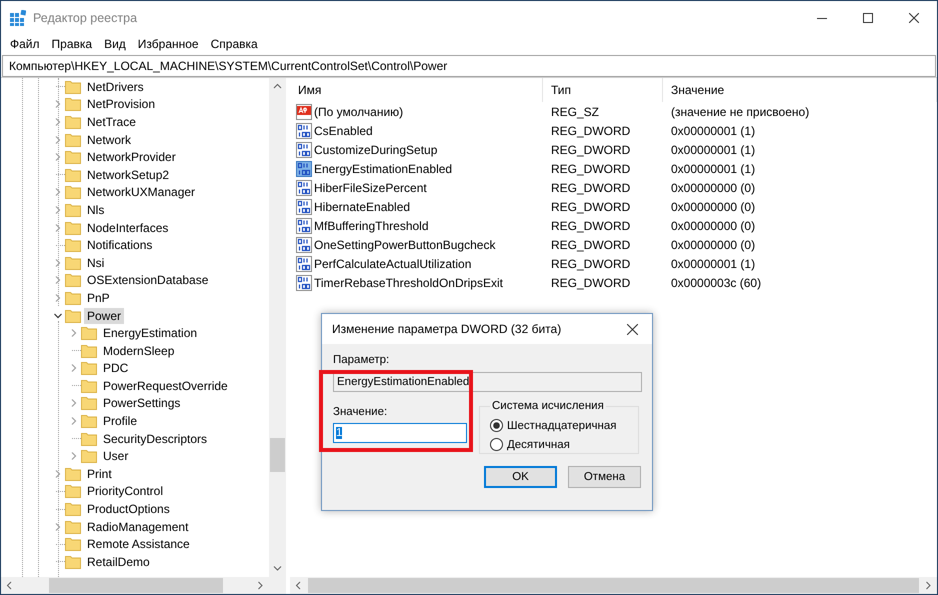 The width and height of the screenshot is (938, 595). What do you see at coordinates (99, 474) in the screenshot?
I see `tree-item: Print` at bounding box center [99, 474].